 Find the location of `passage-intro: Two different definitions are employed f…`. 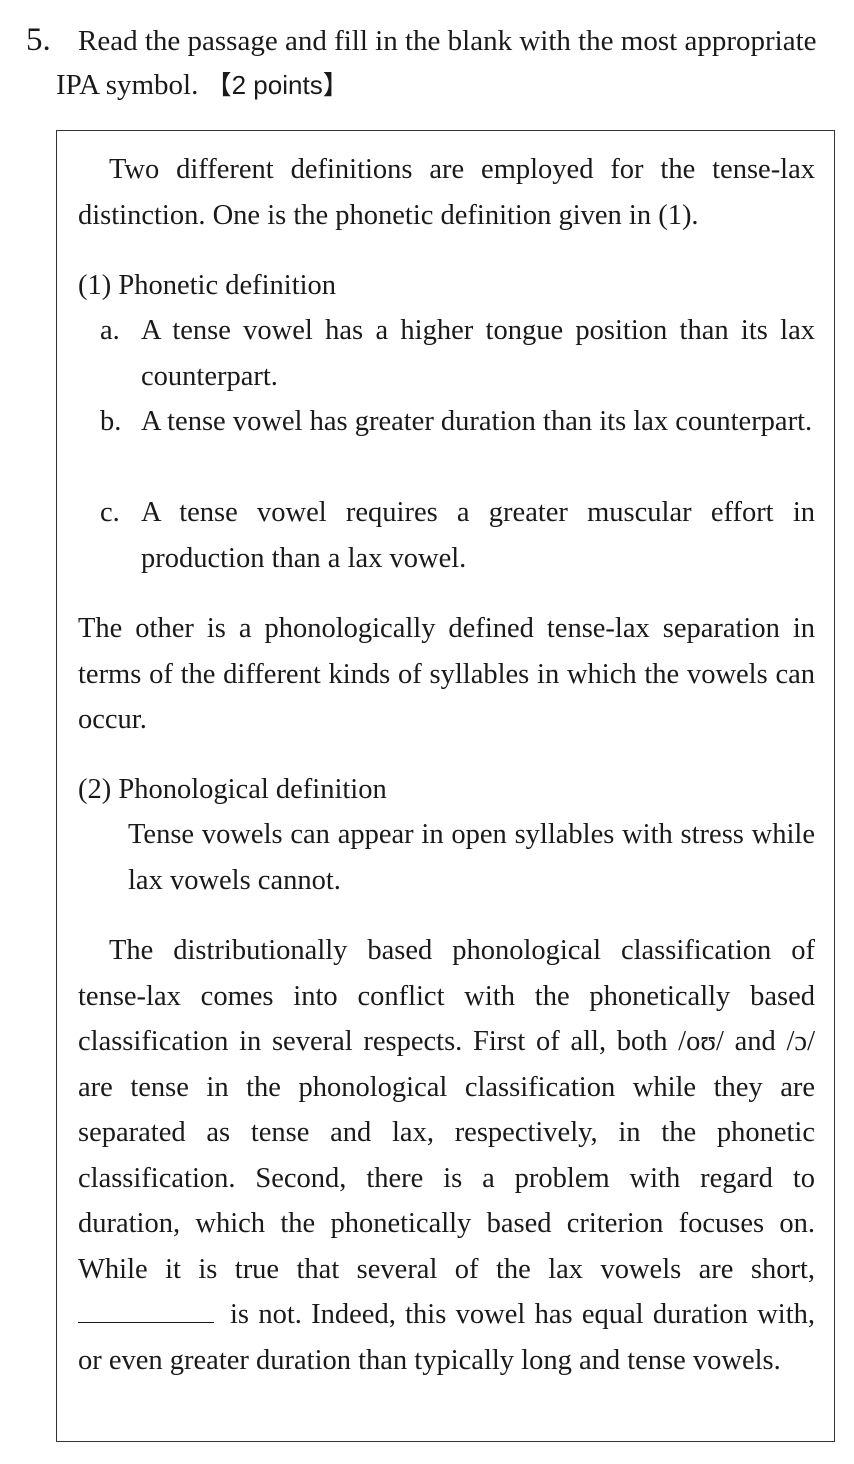

passage-intro: Two different definitions are employed f… is located at coordinates (446, 192).